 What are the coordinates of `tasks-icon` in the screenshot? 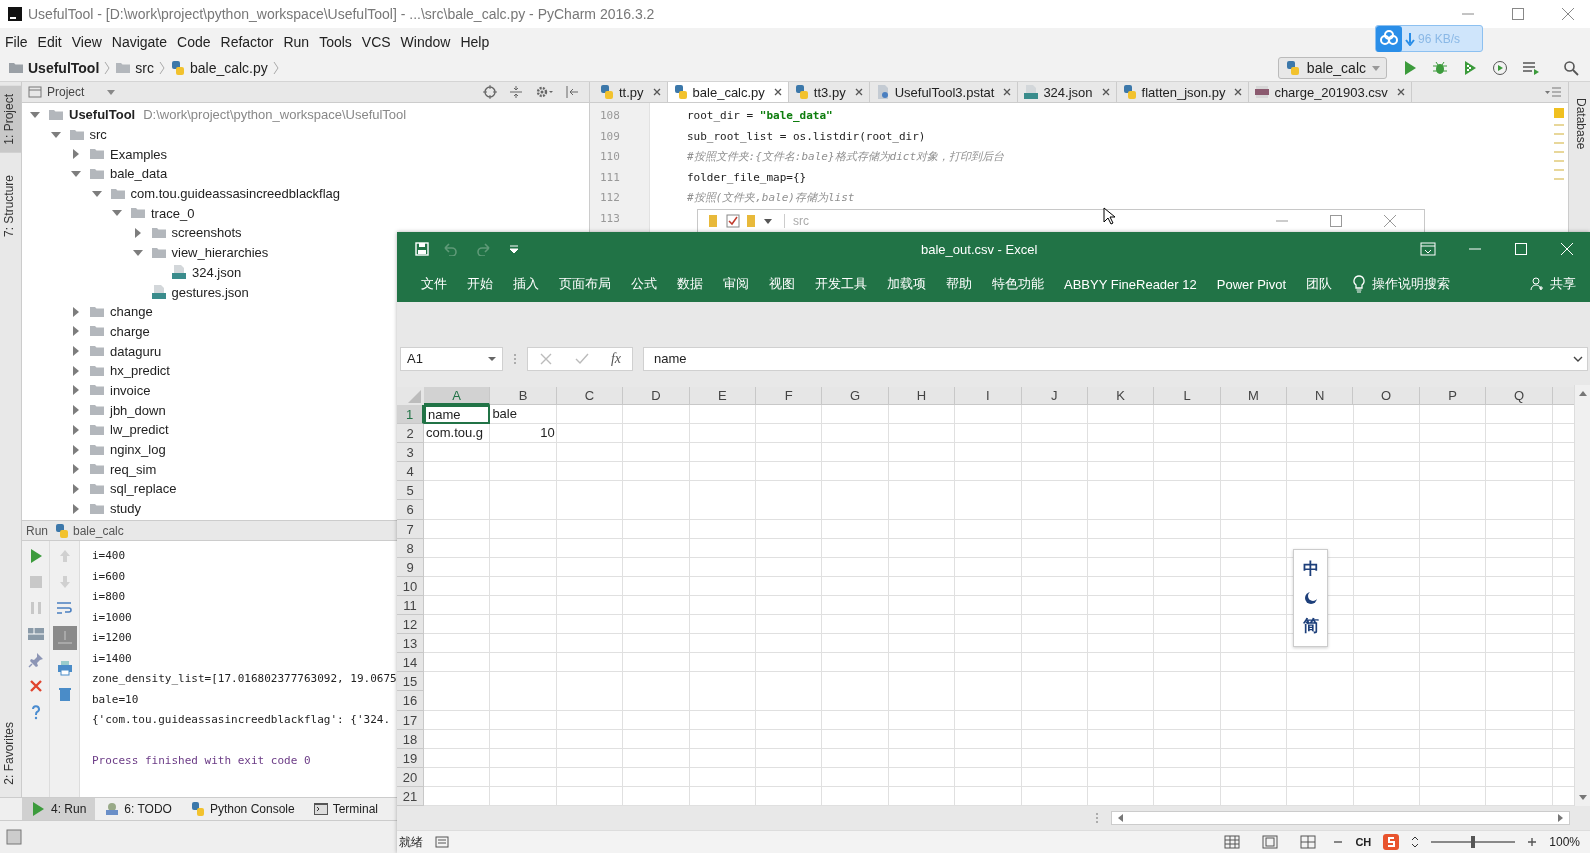 It's located at (1531, 68).